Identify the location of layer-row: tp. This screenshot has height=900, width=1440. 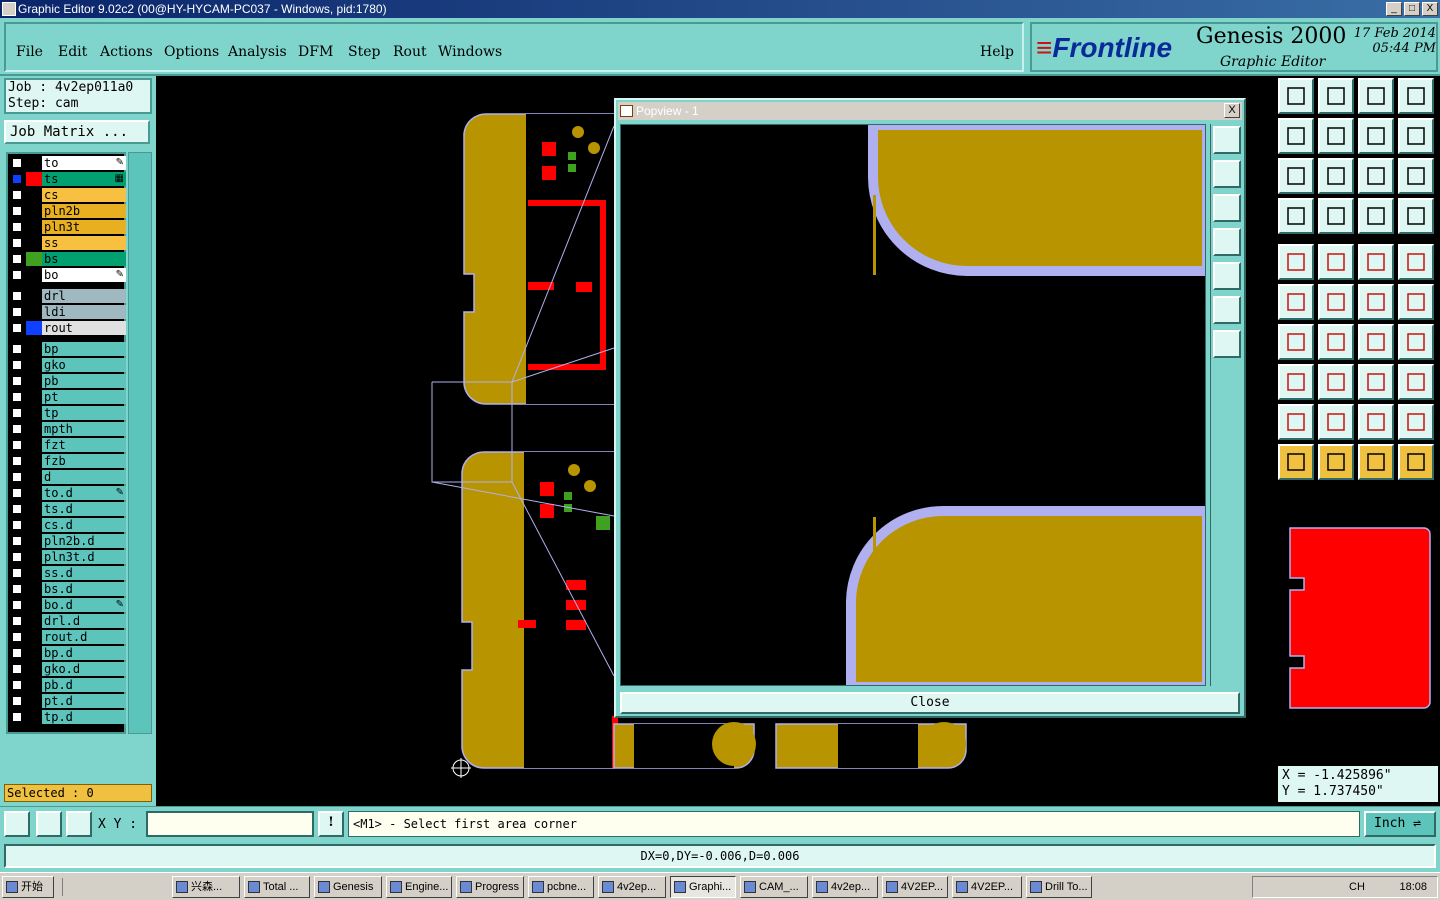
(68, 413).